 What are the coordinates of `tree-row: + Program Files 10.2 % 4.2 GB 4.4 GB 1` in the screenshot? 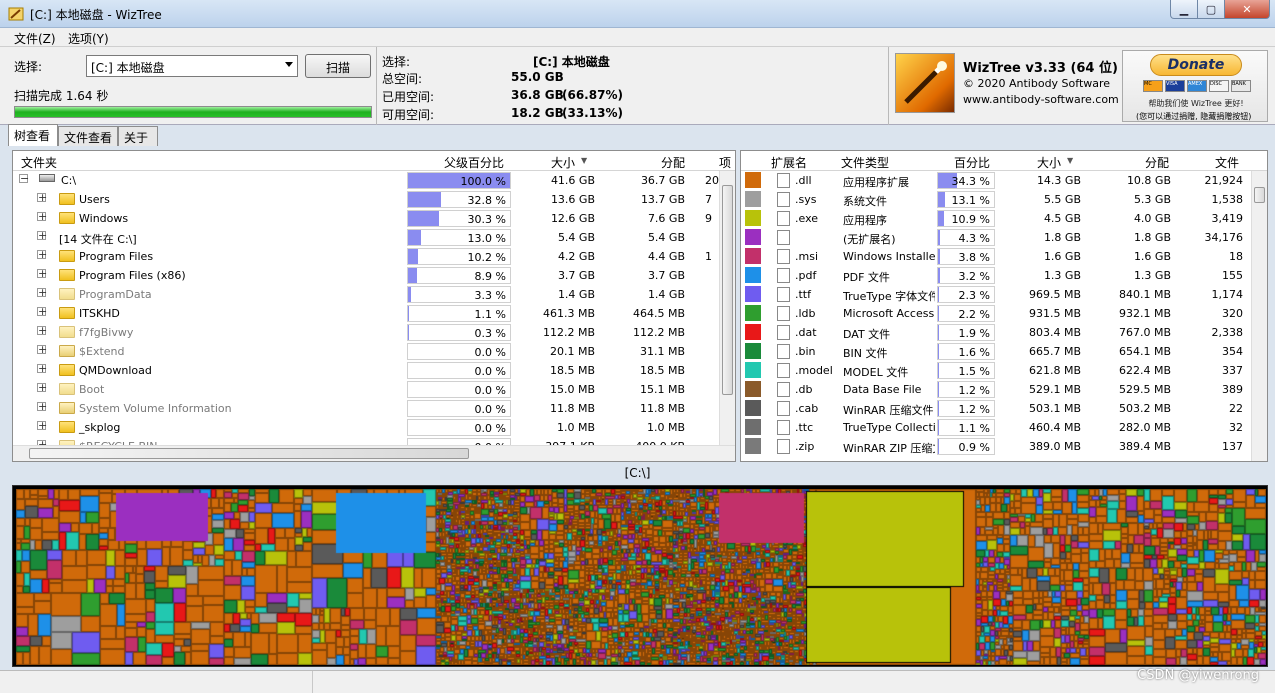 It's located at (365, 256).